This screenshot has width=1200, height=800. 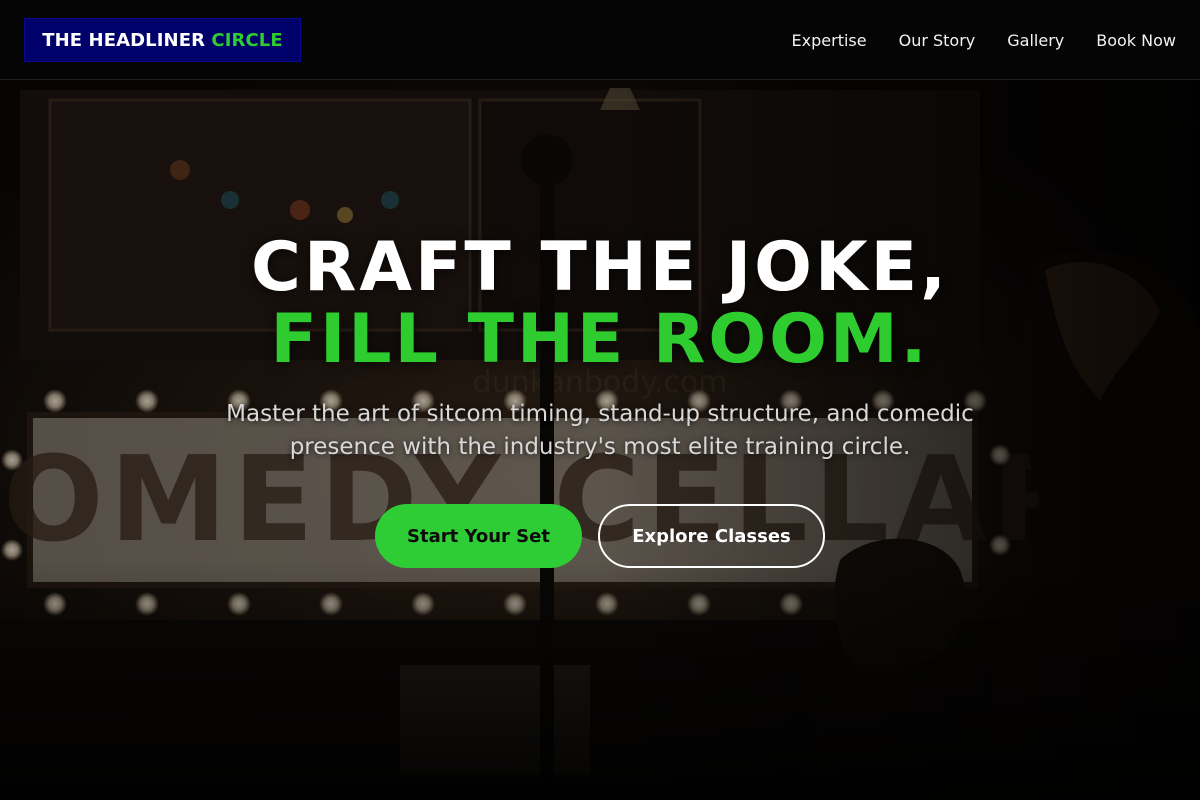 I want to click on explore-classes-button: Explore Classes, so click(x=711, y=536).